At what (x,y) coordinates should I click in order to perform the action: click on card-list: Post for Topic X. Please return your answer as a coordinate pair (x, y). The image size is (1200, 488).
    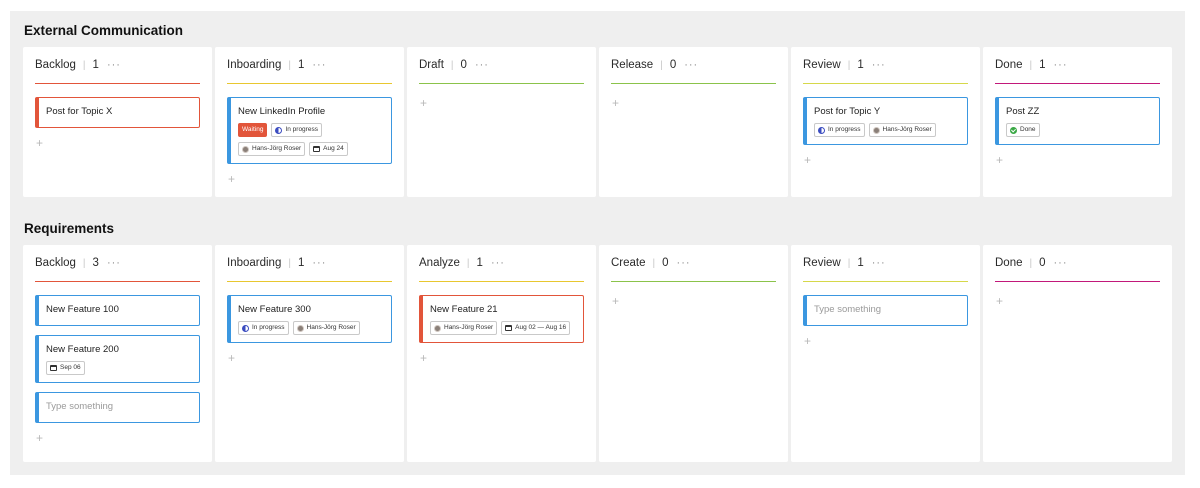
    Looking at the image, I should click on (117, 112).